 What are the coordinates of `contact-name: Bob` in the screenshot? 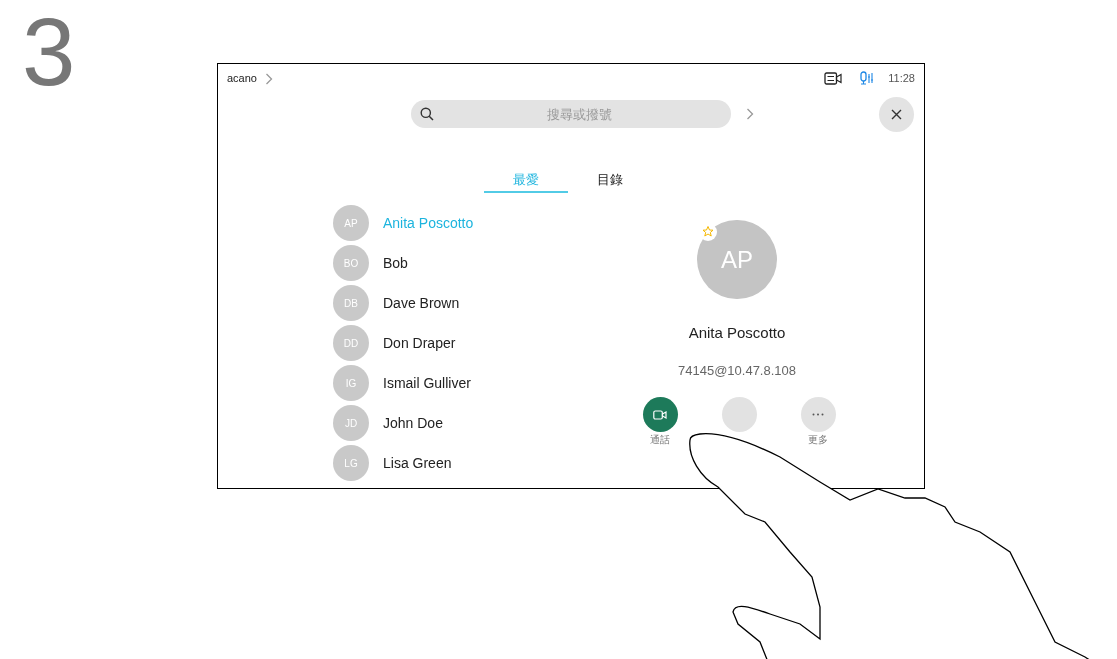 It's located at (395, 263).